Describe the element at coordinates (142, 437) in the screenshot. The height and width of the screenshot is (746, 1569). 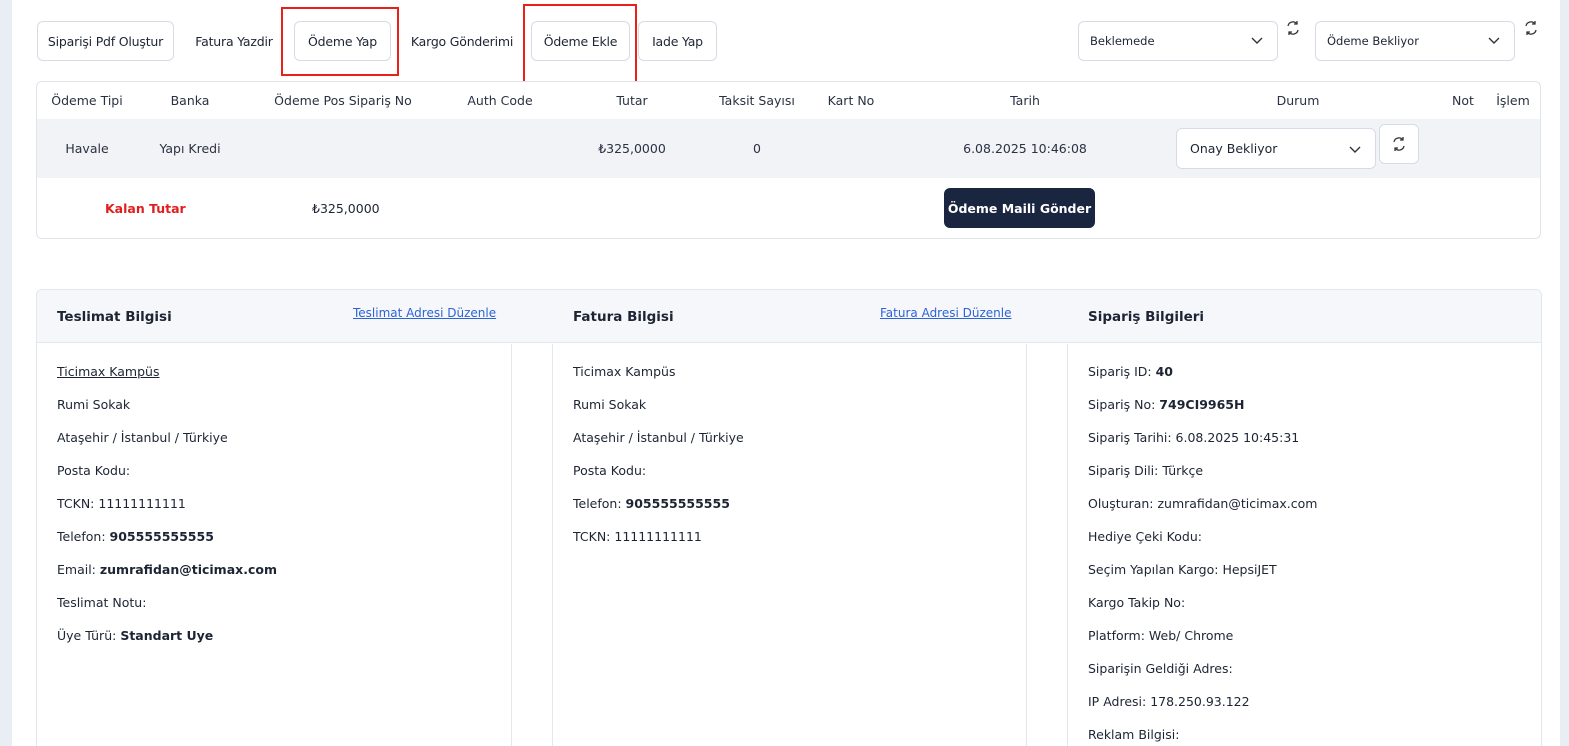
I see `delivery-city: Ataşehir / İstanbul / Türkiye` at that location.